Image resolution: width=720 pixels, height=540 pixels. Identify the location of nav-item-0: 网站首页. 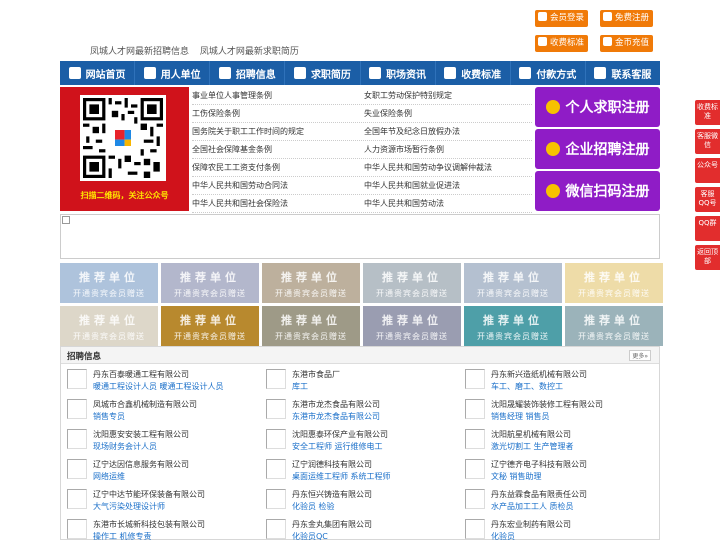
(98, 73).